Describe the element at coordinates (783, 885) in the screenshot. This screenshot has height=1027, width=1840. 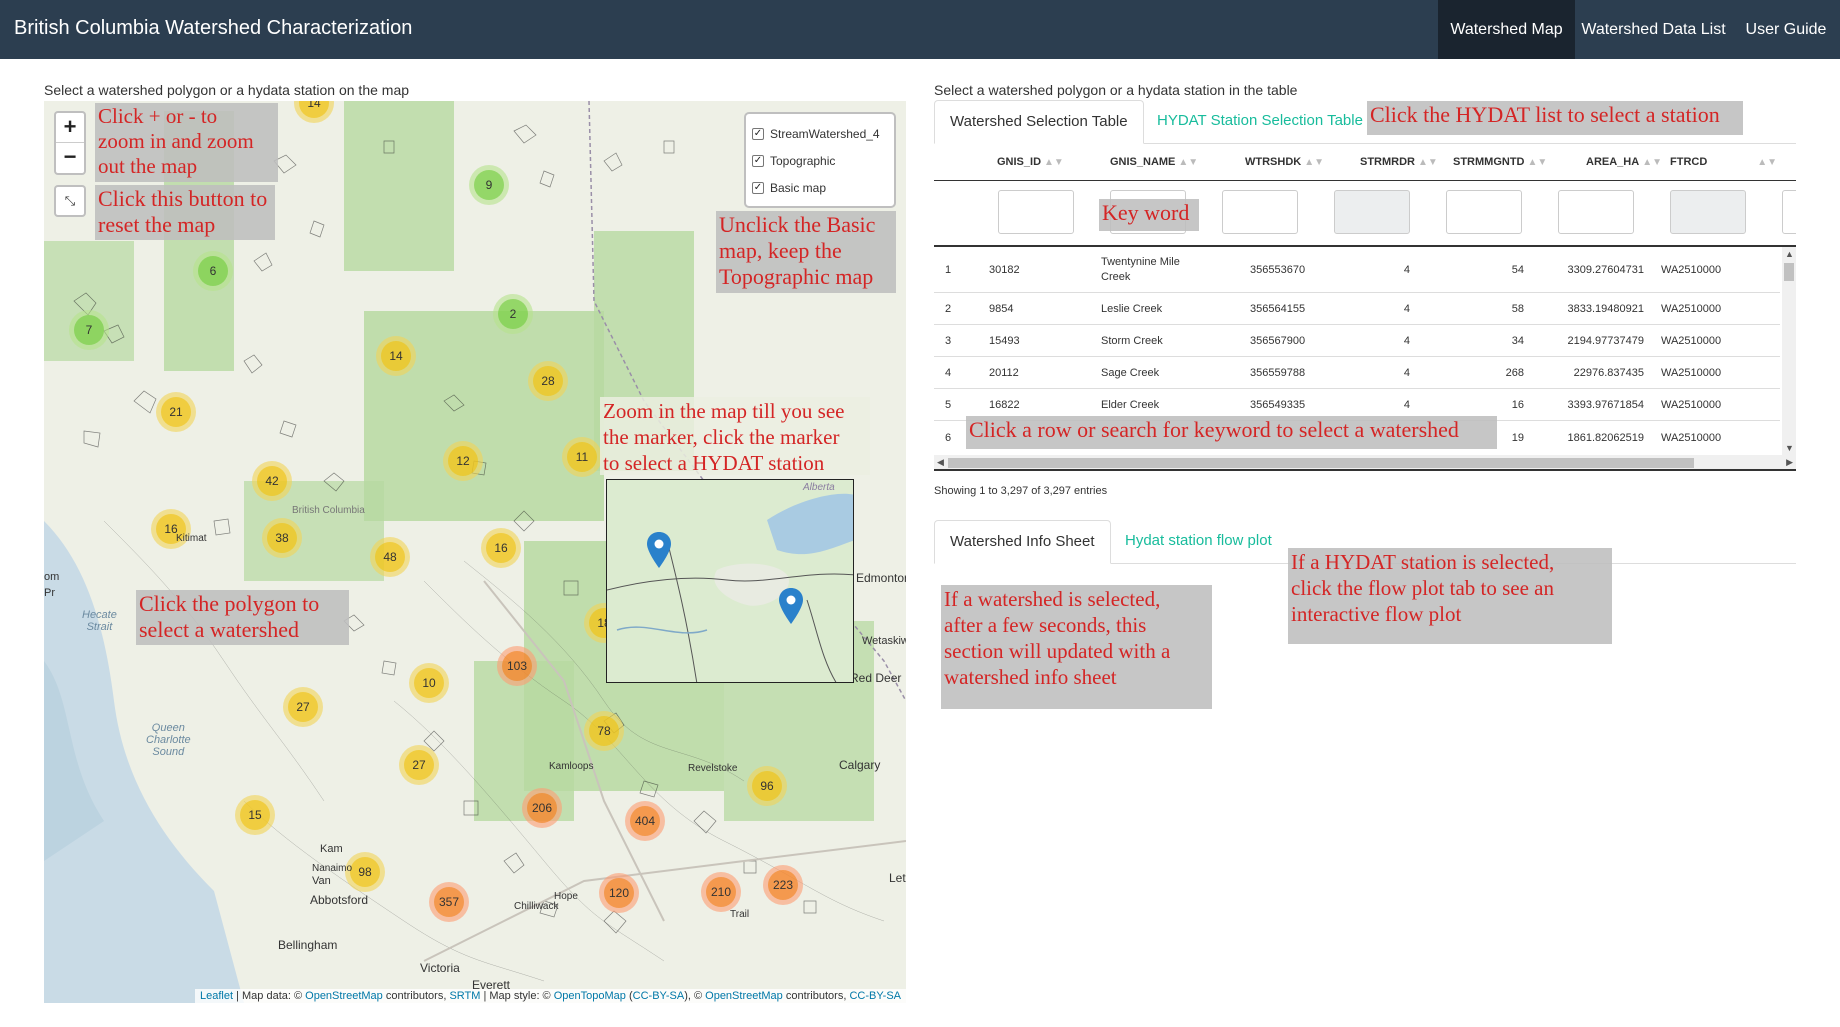
I see `cluster-marker: 223` at that location.